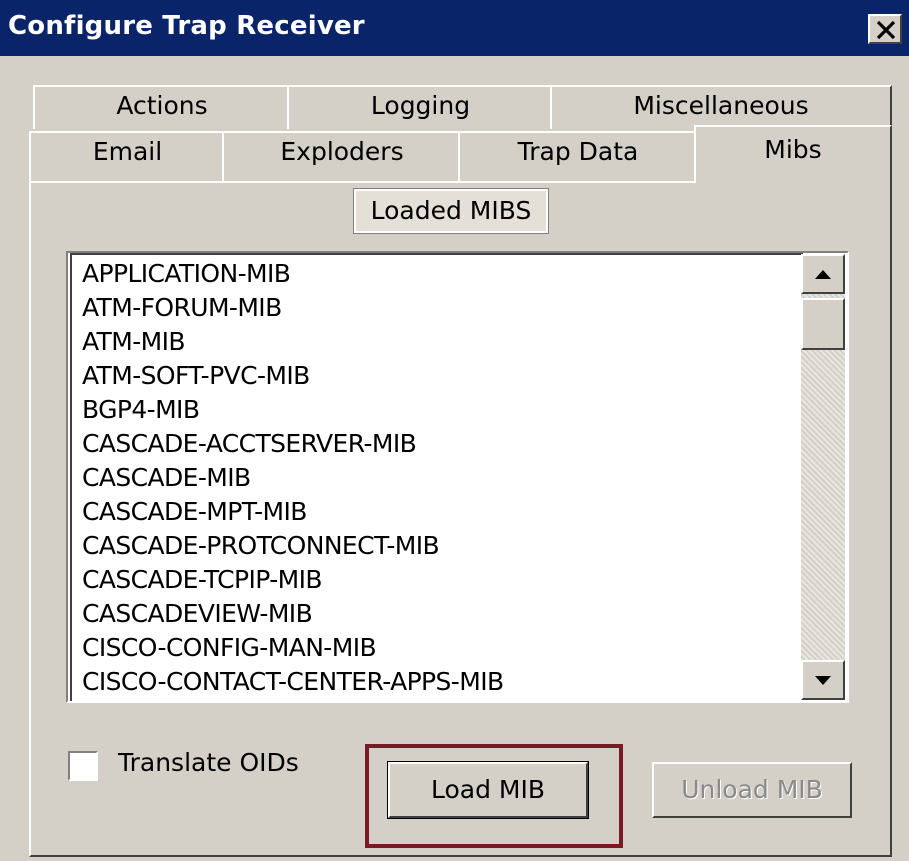  I want to click on arrow-up-icon, so click(823, 274).